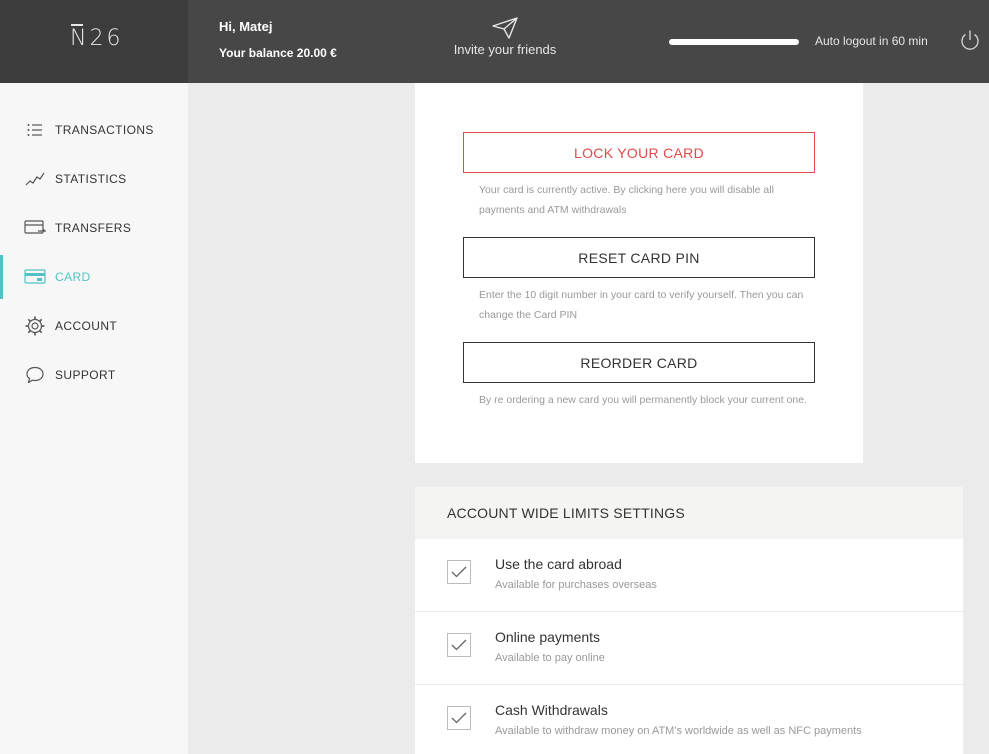 Image resolution: width=989 pixels, height=754 pixels. What do you see at coordinates (689, 648) in the screenshot?
I see `limit-row-online: Online payments Available to pay online` at bounding box center [689, 648].